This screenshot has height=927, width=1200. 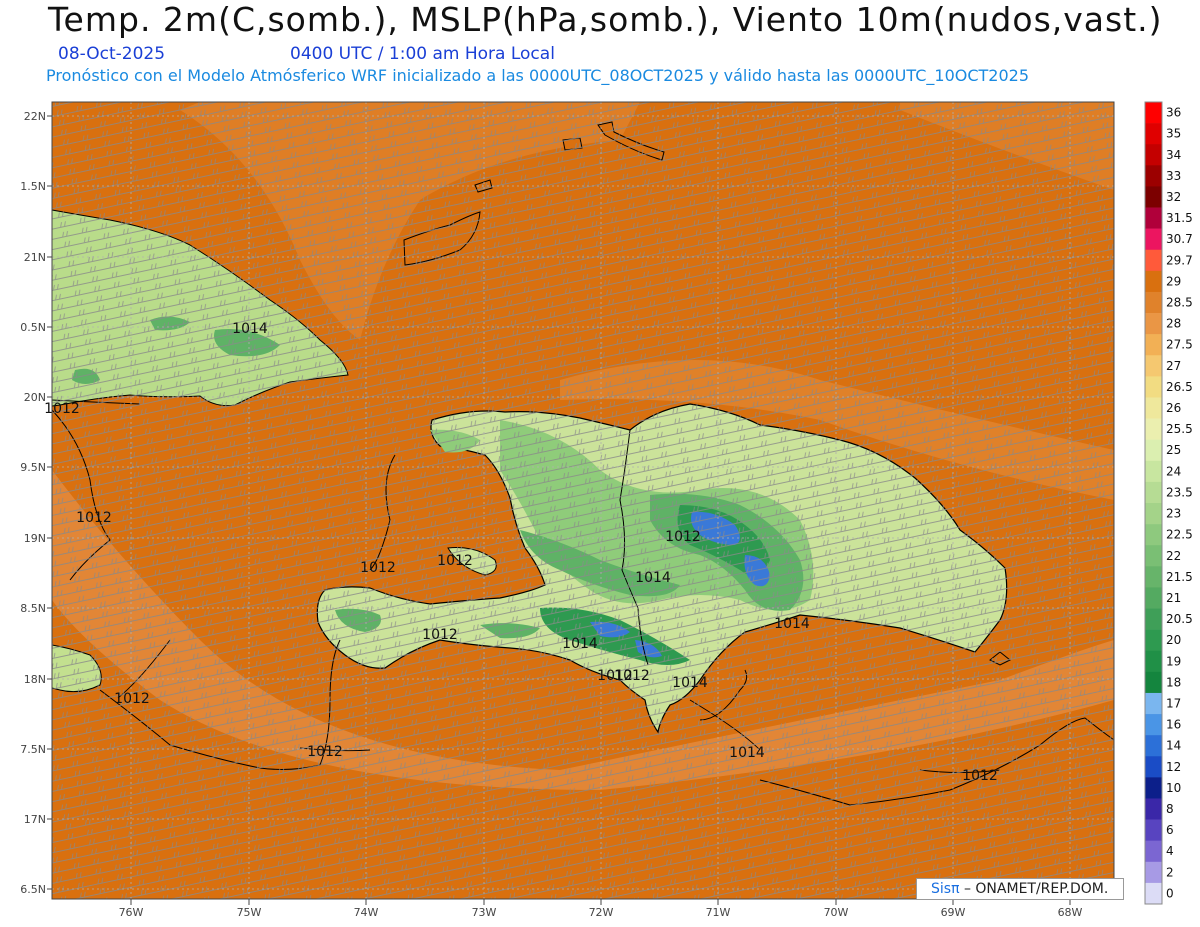 I want to click on colorbar-label: 20, so click(x=1173, y=640).